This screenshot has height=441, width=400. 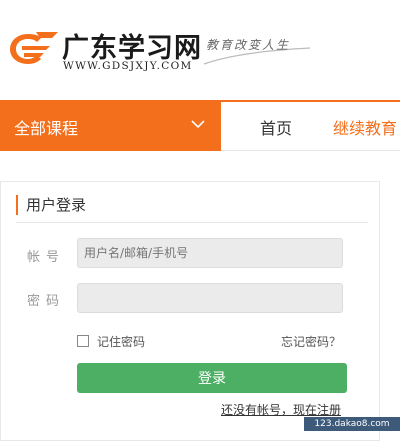 I want to click on remember-checkbox, so click(x=83, y=341).